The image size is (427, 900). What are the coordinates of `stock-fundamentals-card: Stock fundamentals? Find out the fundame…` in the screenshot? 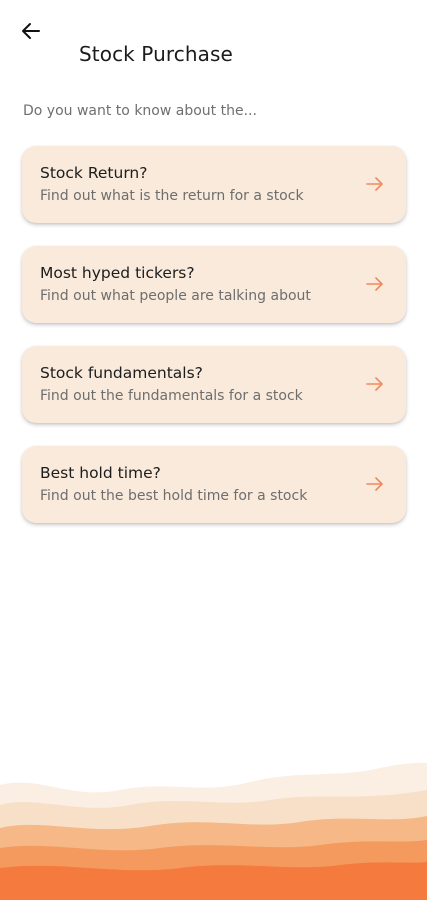 It's located at (214, 384).